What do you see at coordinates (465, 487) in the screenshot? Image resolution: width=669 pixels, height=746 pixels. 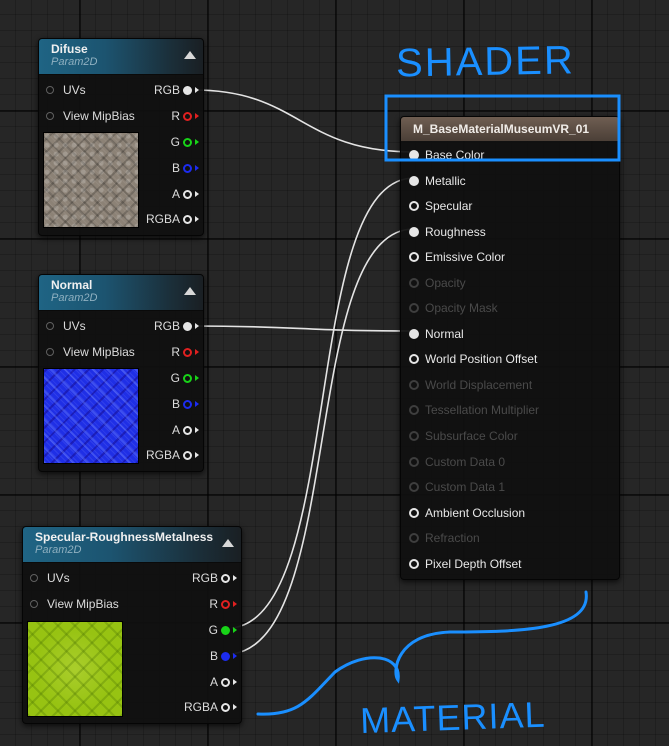 I see `pin-label: Custom Data 1` at bounding box center [465, 487].